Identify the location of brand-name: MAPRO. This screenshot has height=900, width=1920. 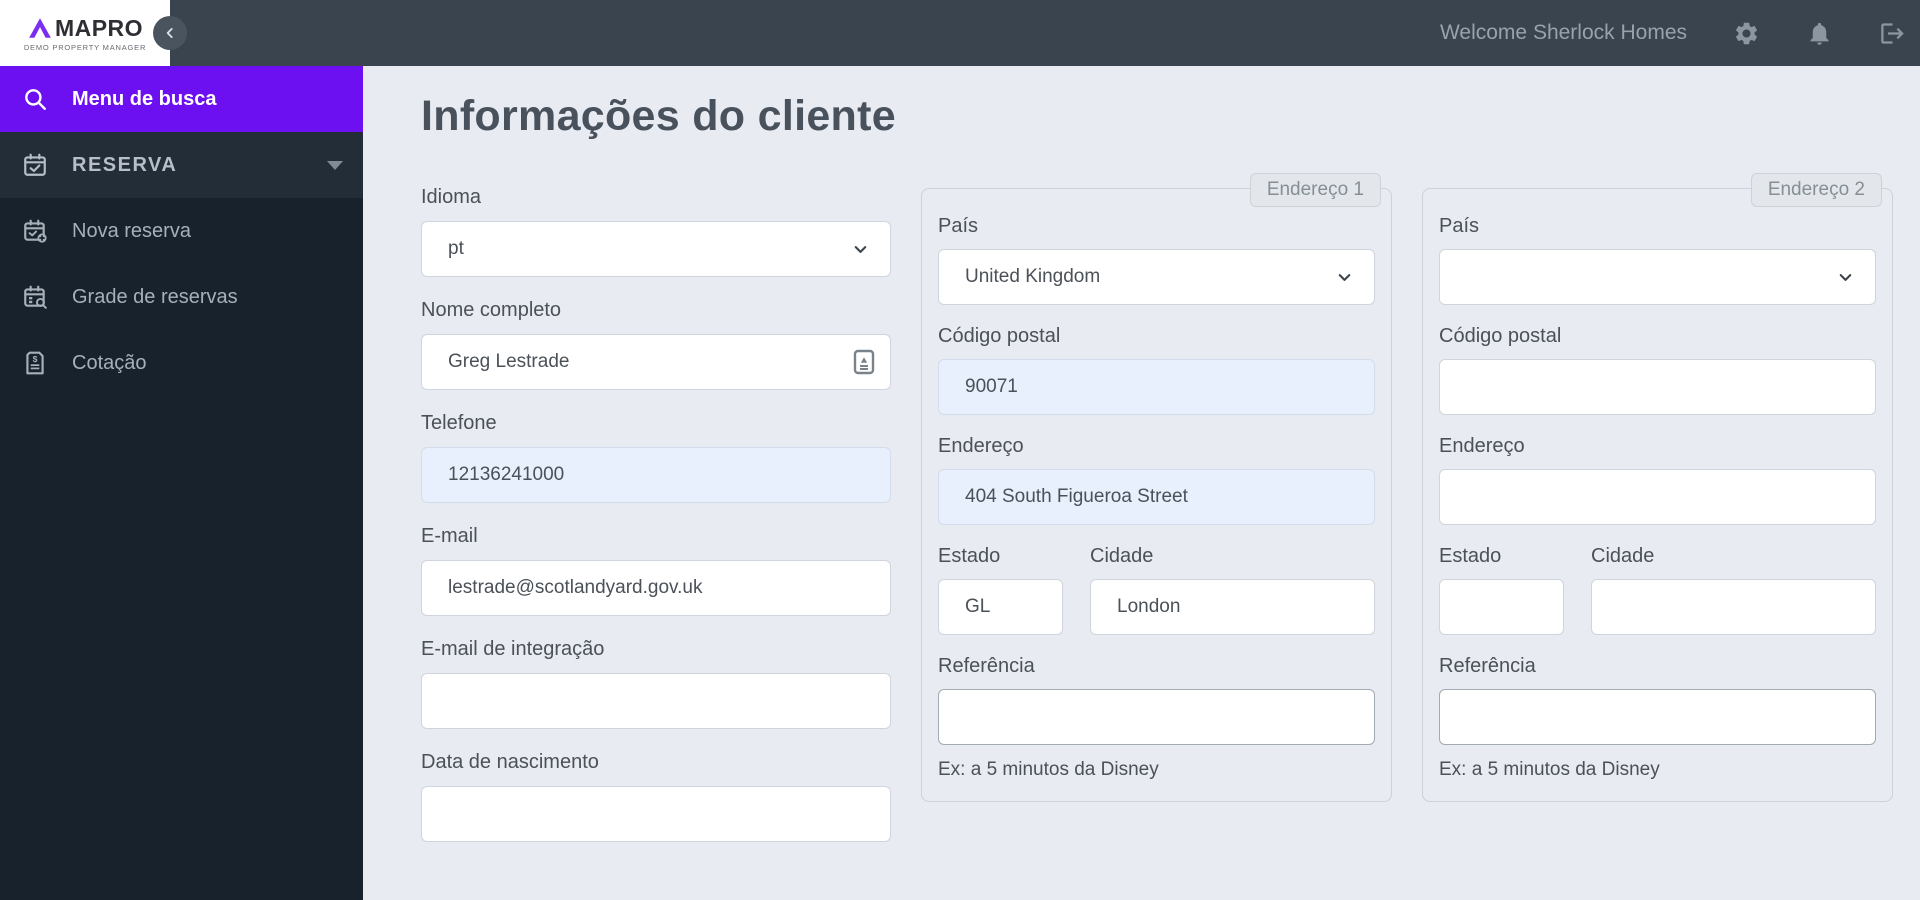
(99, 27).